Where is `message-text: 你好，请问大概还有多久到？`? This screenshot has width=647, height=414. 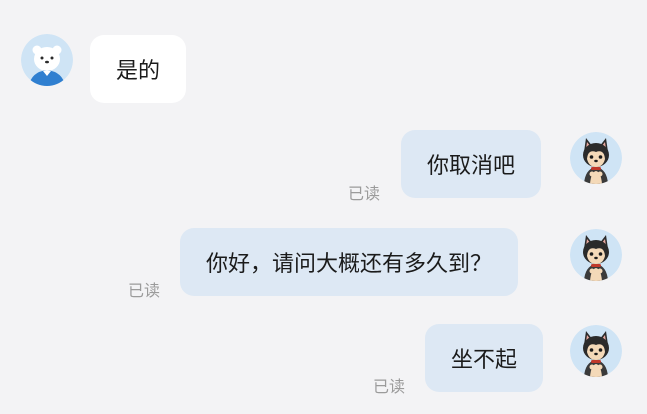 message-text: 你好，请问大概还有多久到？ is located at coordinates (349, 264).